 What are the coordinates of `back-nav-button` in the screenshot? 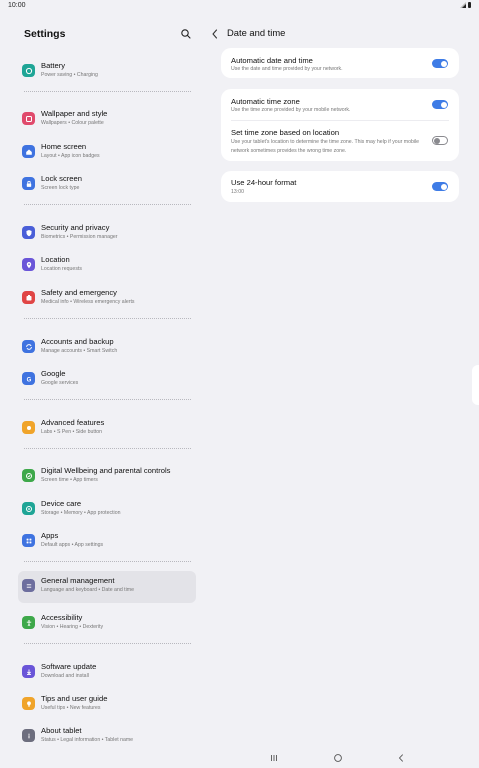 It's located at (401, 758).